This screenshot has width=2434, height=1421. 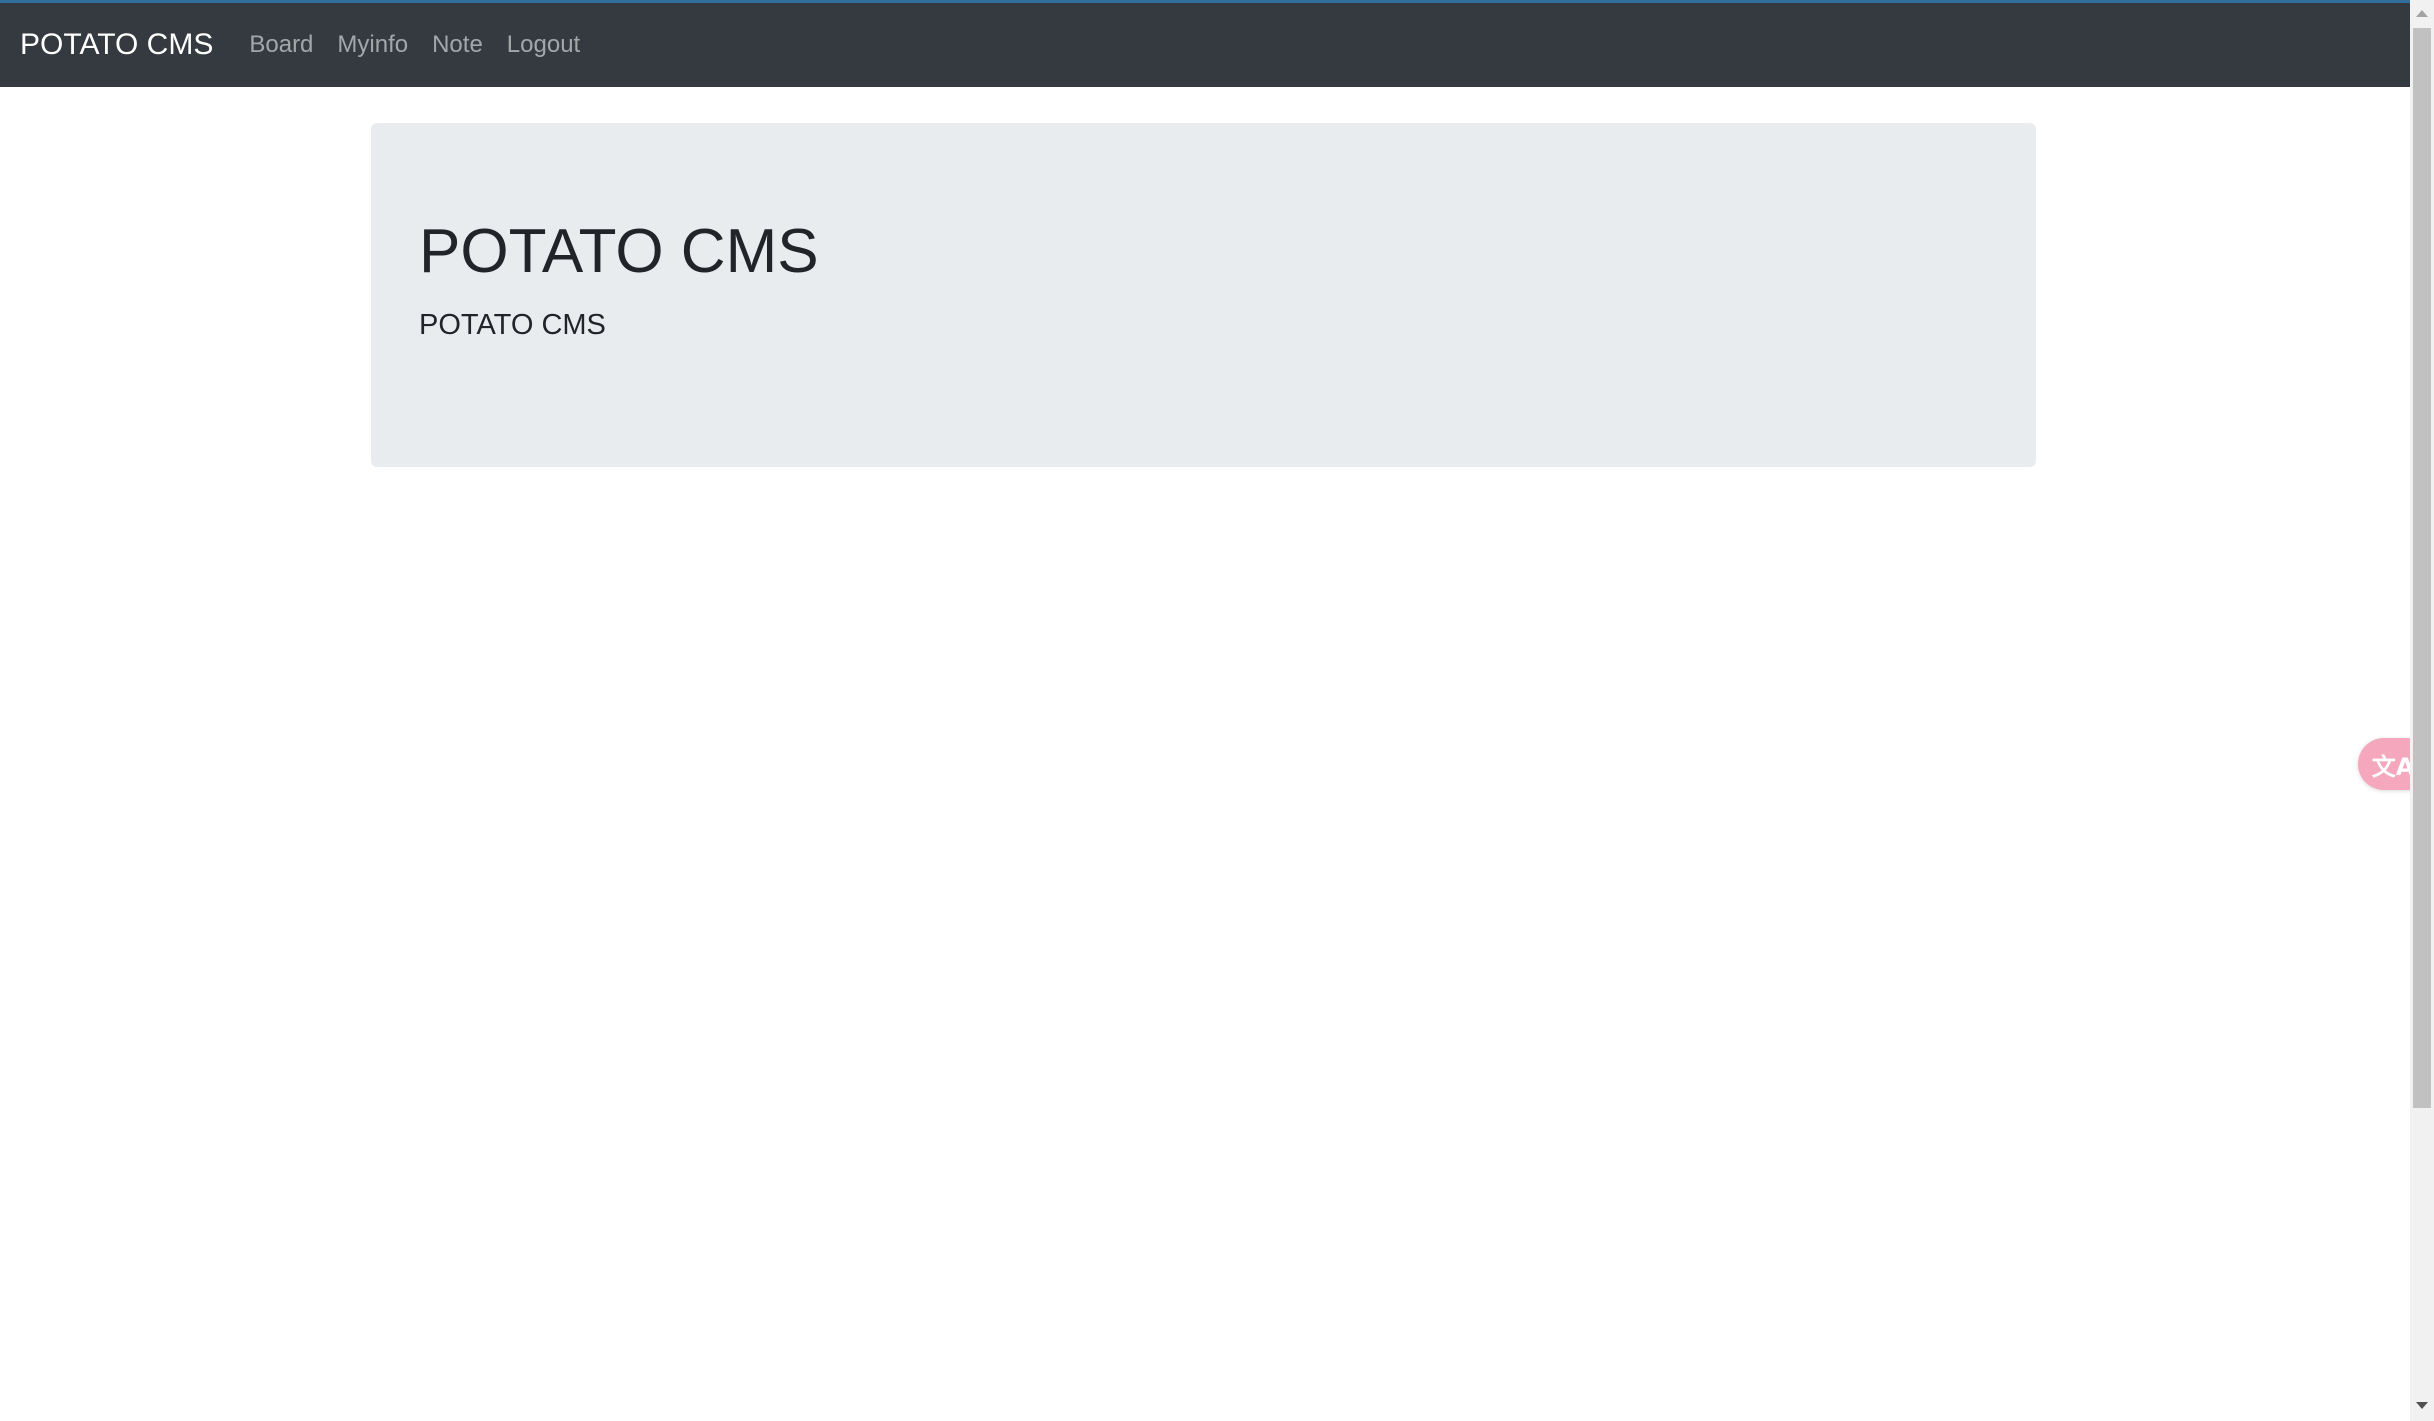 I want to click on nav-link-myinfo: Myinfo, so click(x=372, y=45).